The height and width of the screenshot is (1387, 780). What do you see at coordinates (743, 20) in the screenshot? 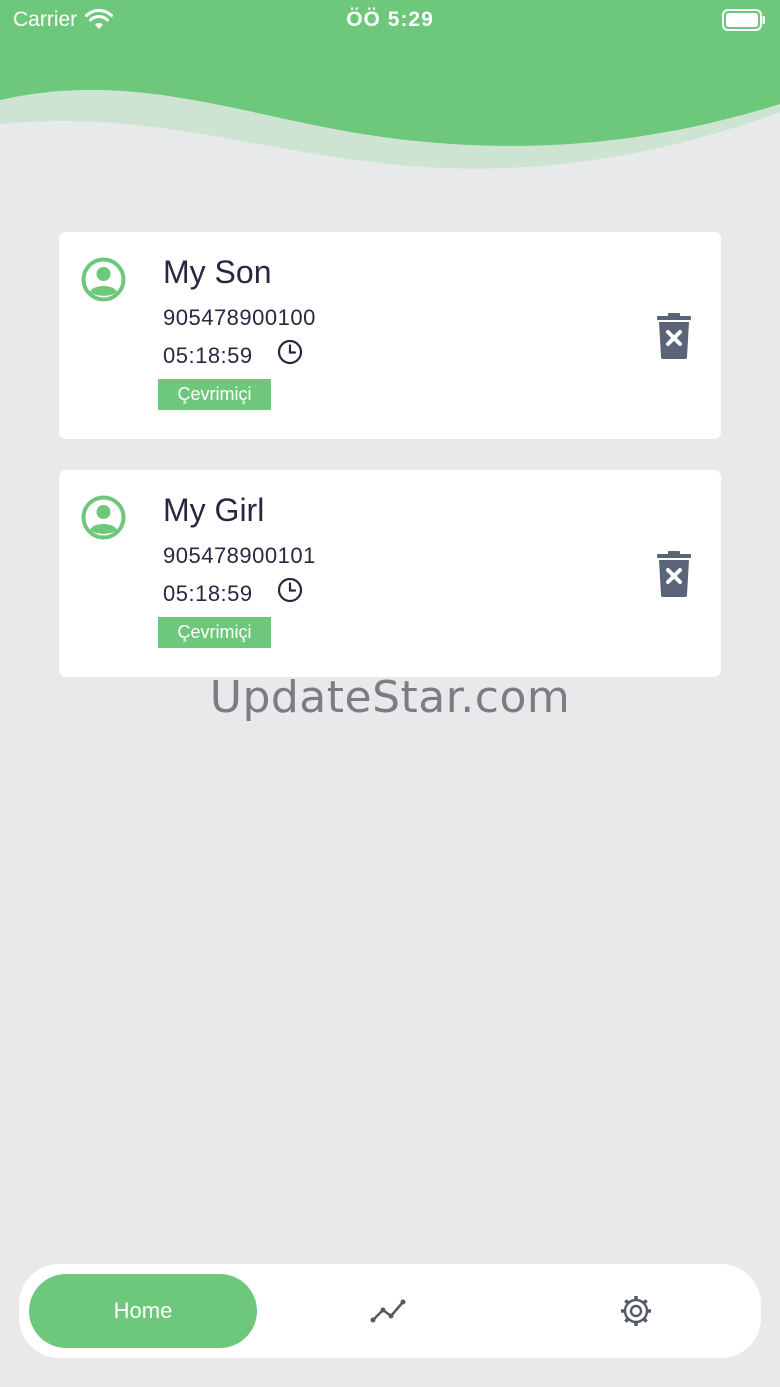
I see `battery-icon` at bounding box center [743, 20].